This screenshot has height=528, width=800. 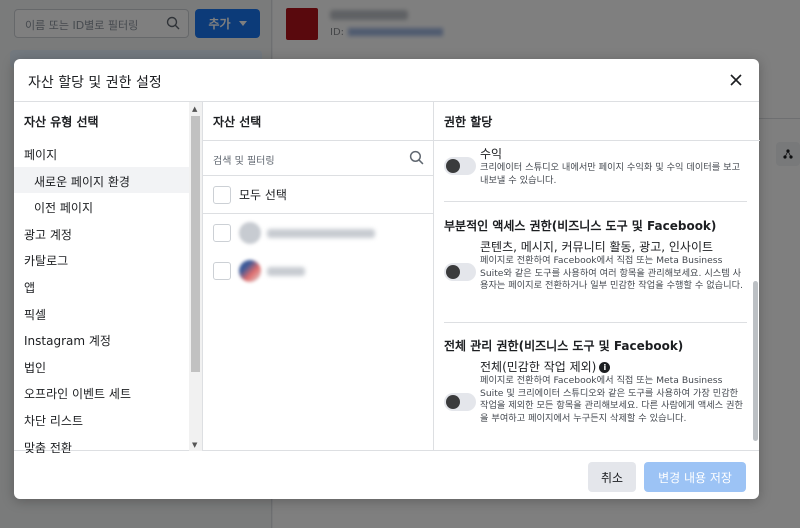 I want to click on revenue-toggle, so click(x=460, y=166).